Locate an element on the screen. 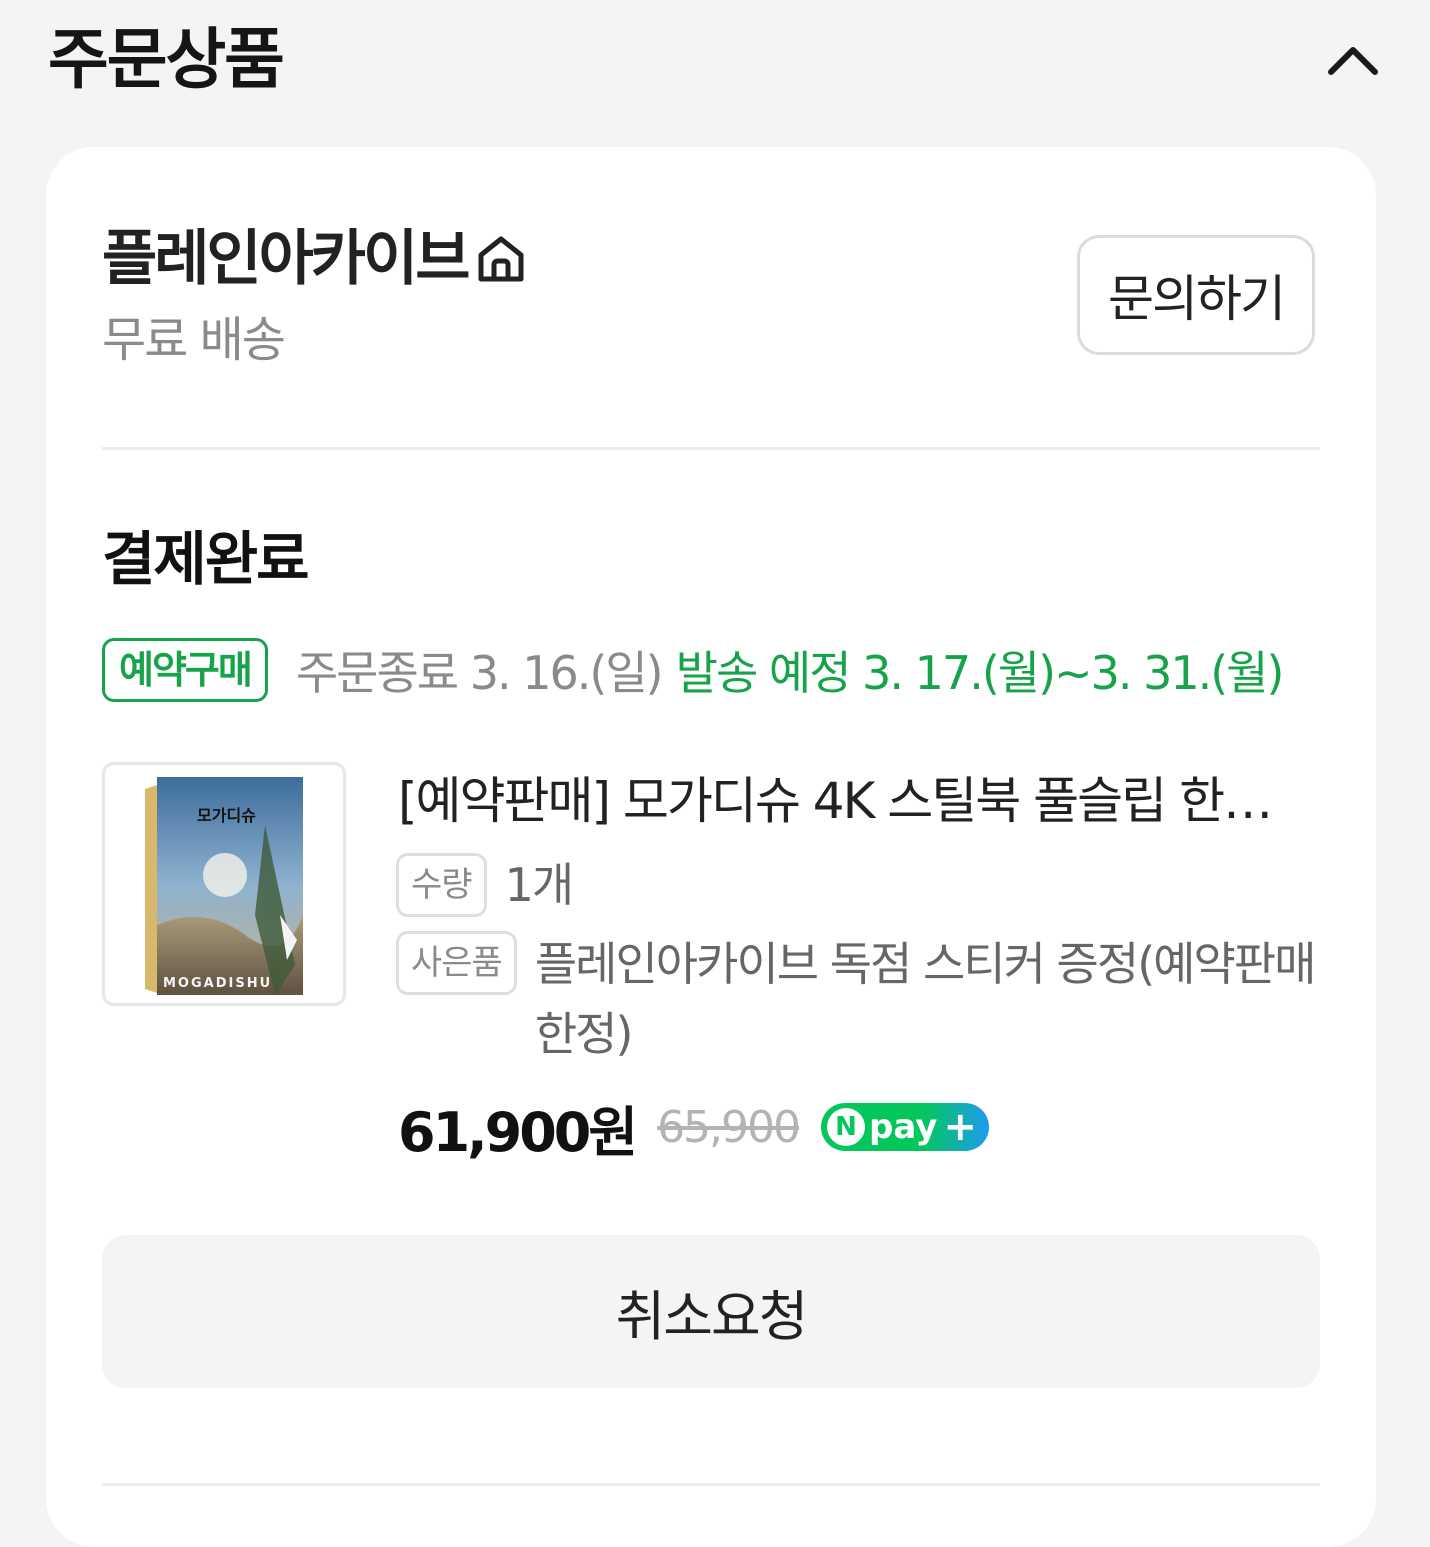 The width and height of the screenshot is (1430, 1547). seller-row: 플레인아카이브 is located at coordinates (314, 259).